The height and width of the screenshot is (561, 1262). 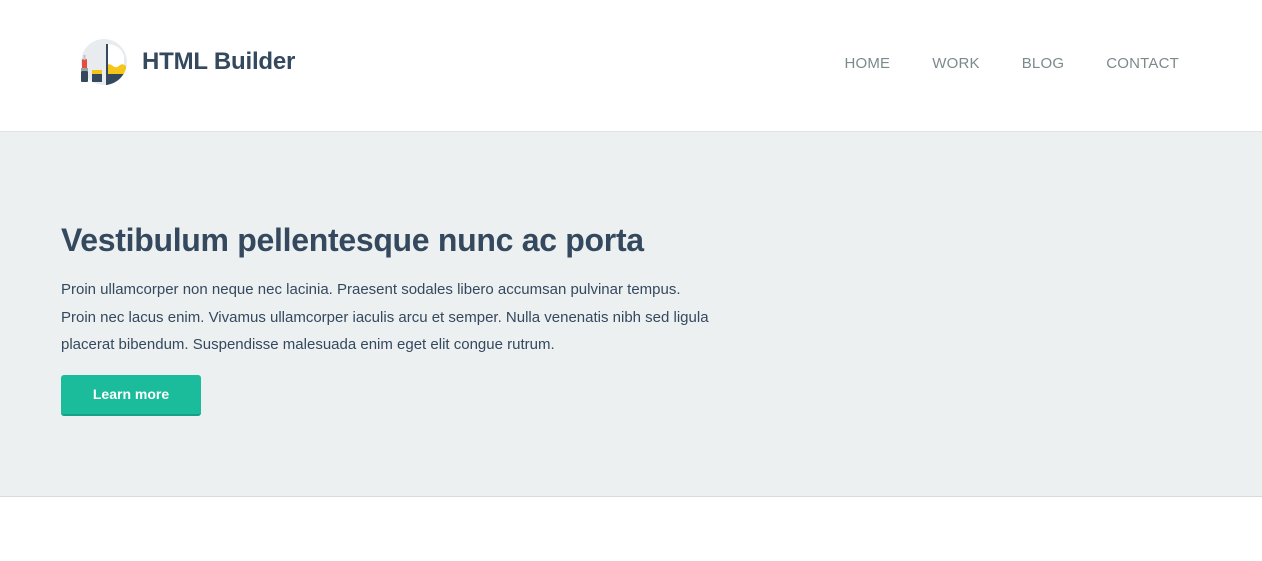 I want to click on brand-link: HTML Builder, so click(x=187, y=62).